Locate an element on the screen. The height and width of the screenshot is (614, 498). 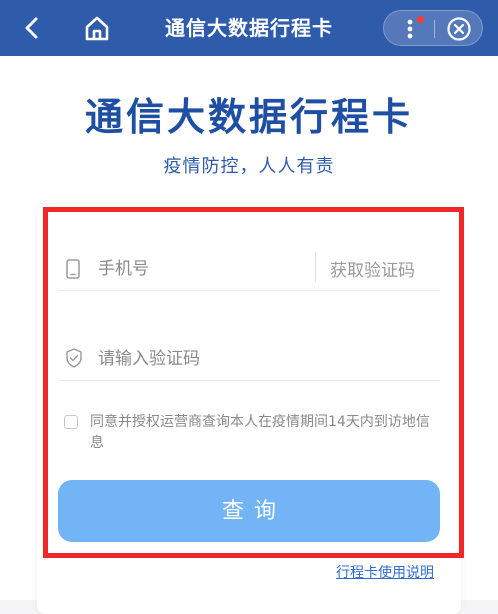
code-row is located at coordinates (249, 358).